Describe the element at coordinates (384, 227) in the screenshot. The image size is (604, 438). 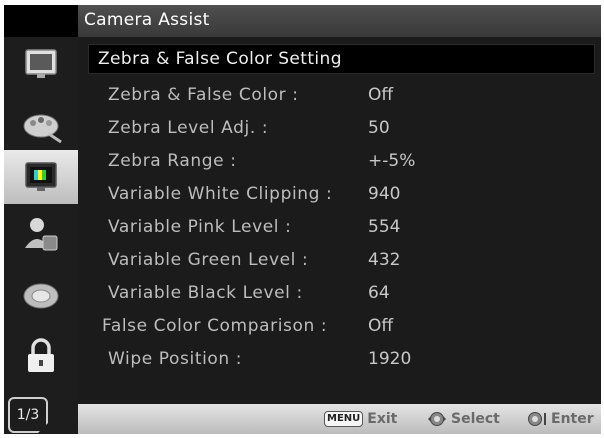
I see `setting-value: 554` at that location.